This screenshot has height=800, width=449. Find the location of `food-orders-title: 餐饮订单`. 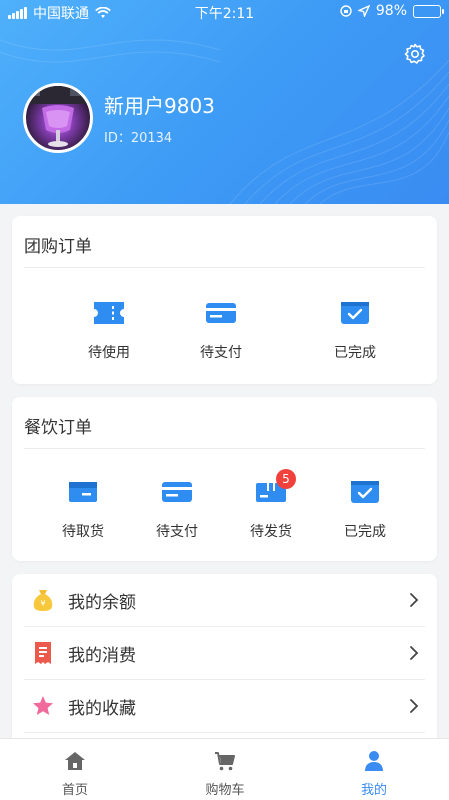

food-orders-title: 餐饮订单 is located at coordinates (58, 428).